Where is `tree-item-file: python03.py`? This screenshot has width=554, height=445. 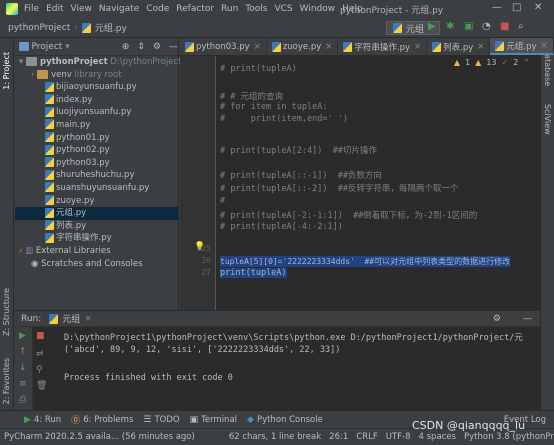
tree-item-file: python03.py is located at coordinates (96, 163).